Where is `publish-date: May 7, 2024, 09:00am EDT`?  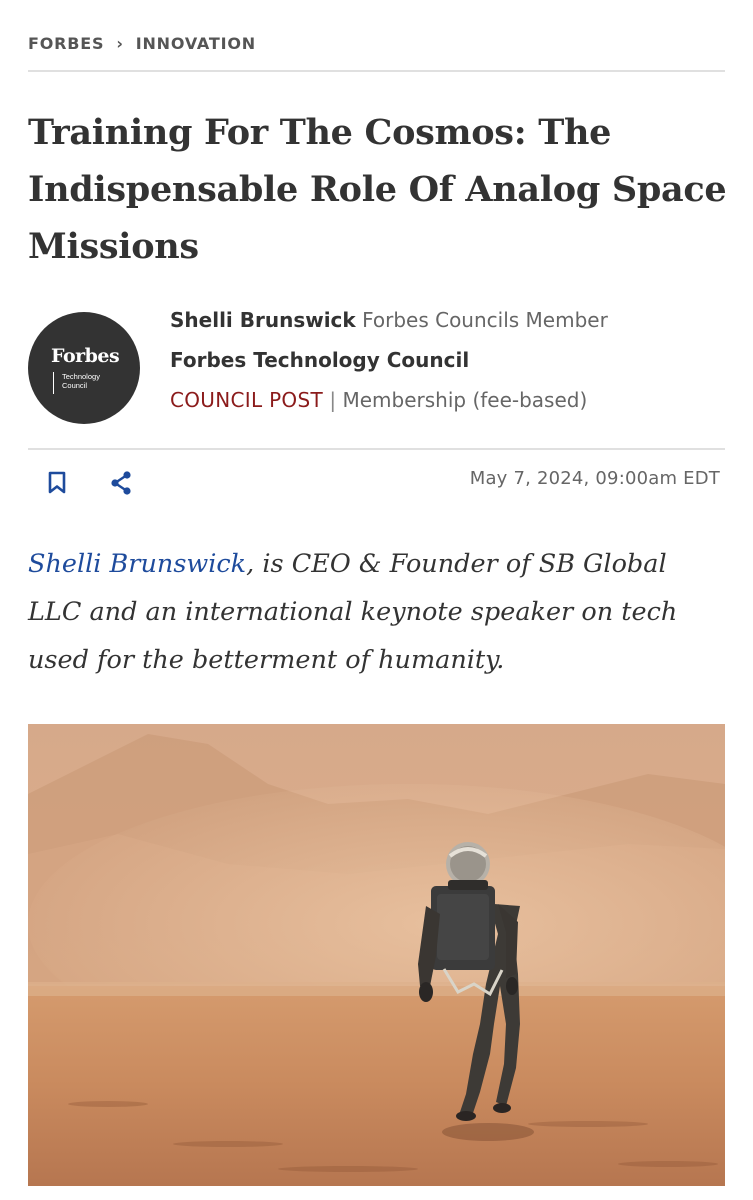 publish-date: May 7, 2024, 09:00am EDT is located at coordinates (594, 478).